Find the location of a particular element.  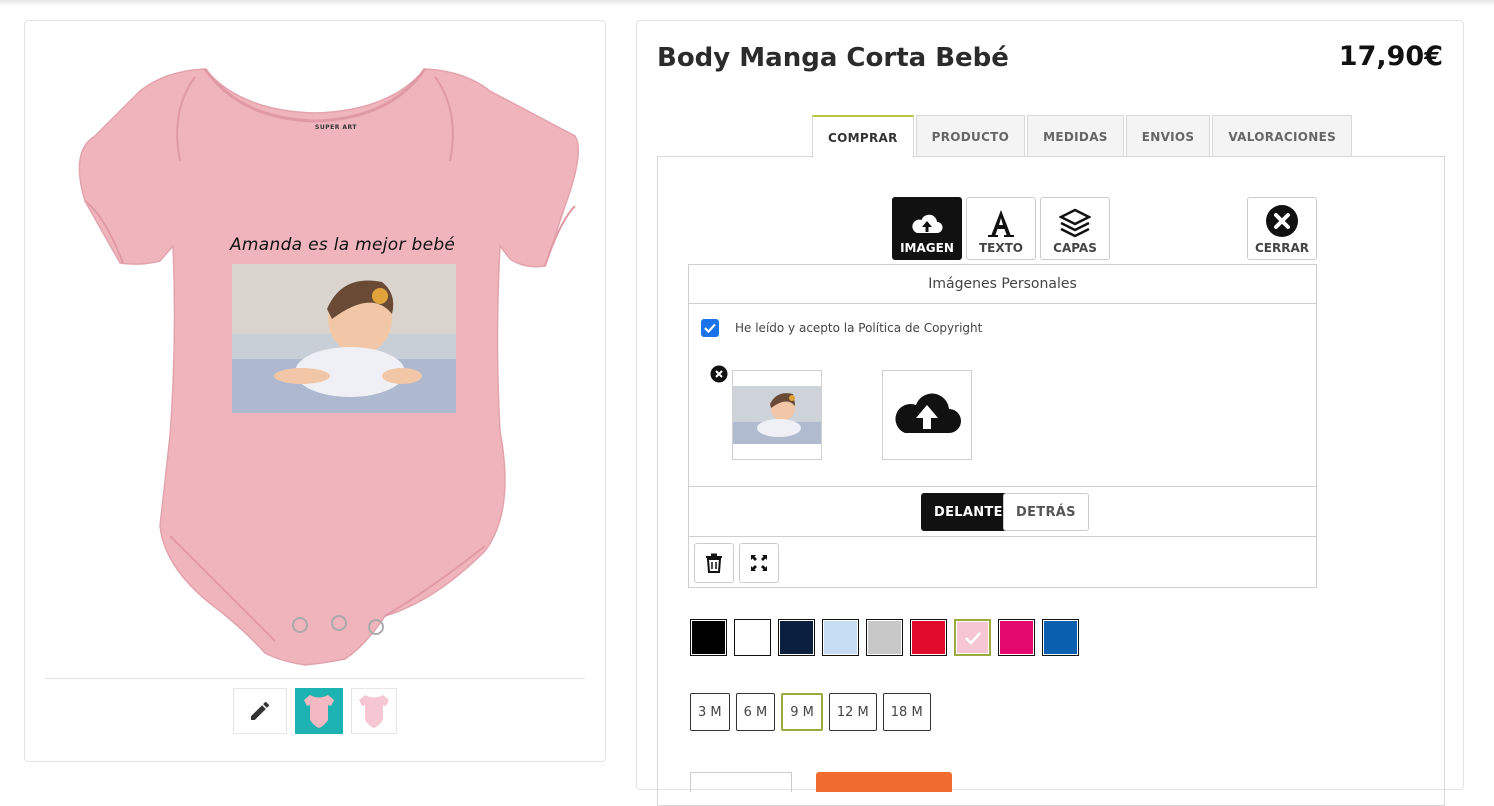

size-option-12m: 12 M is located at coordinates (852, 712).